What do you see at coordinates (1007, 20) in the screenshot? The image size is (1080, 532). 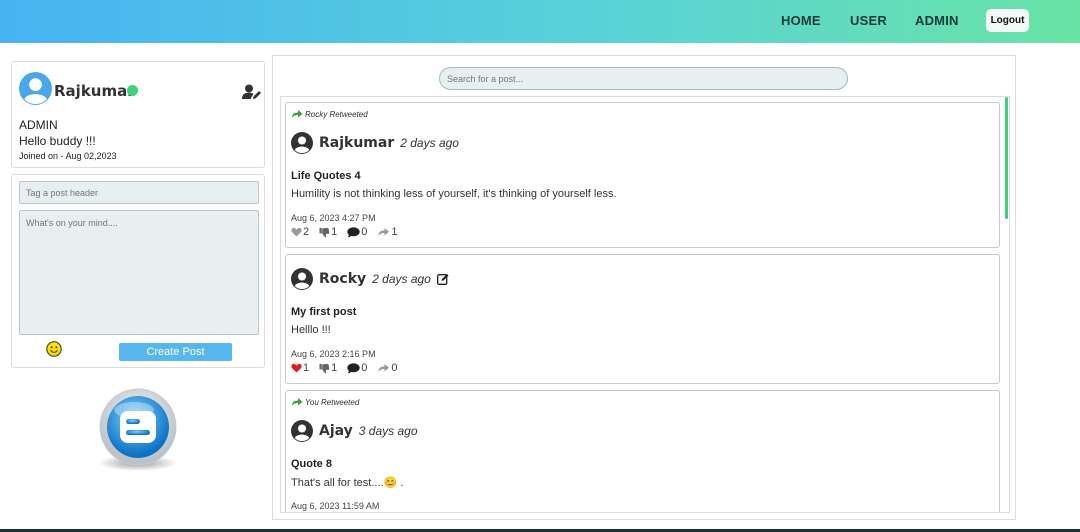 I see `logout-button: Logout` at bounding box center [1007, 20].